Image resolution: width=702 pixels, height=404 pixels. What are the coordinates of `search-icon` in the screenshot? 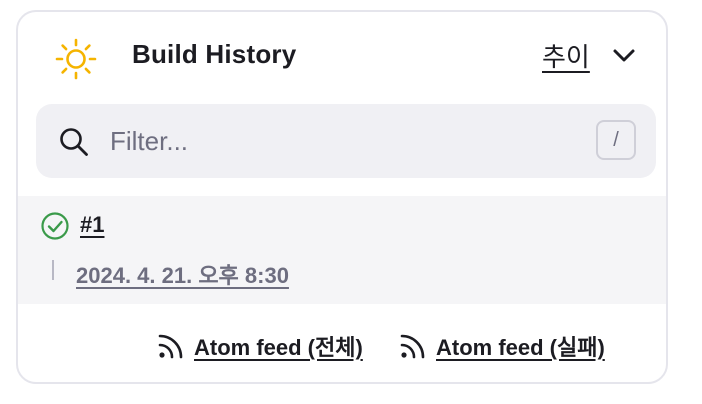 It's located at (74, 142).